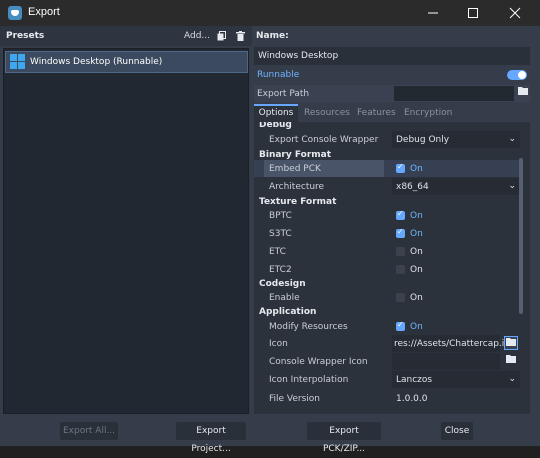  I want to click on duplicate-icon, so click(221, 36).